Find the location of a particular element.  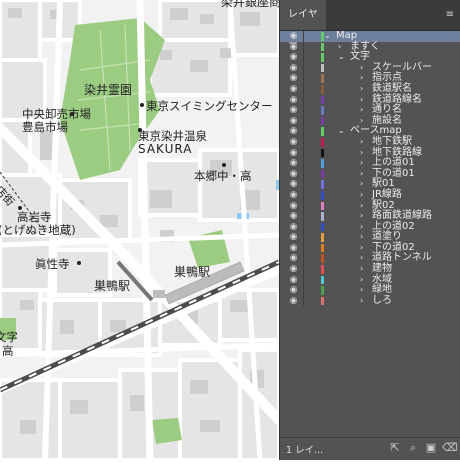

layer-row: ◉ › 路面鉄道線路 is located at coordinates (370, 216).